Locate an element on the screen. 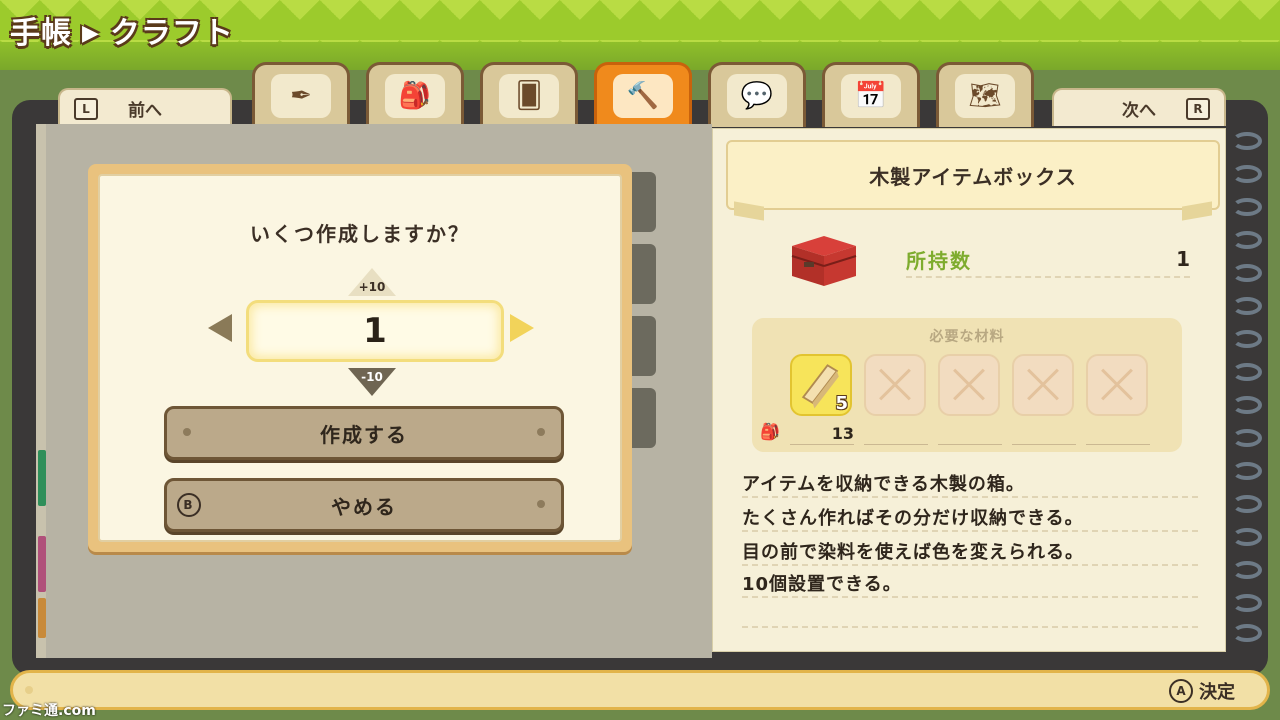 This screenshot has height=720, width=1280. tab-relations: 💬 is located at coordinates (757, 94).